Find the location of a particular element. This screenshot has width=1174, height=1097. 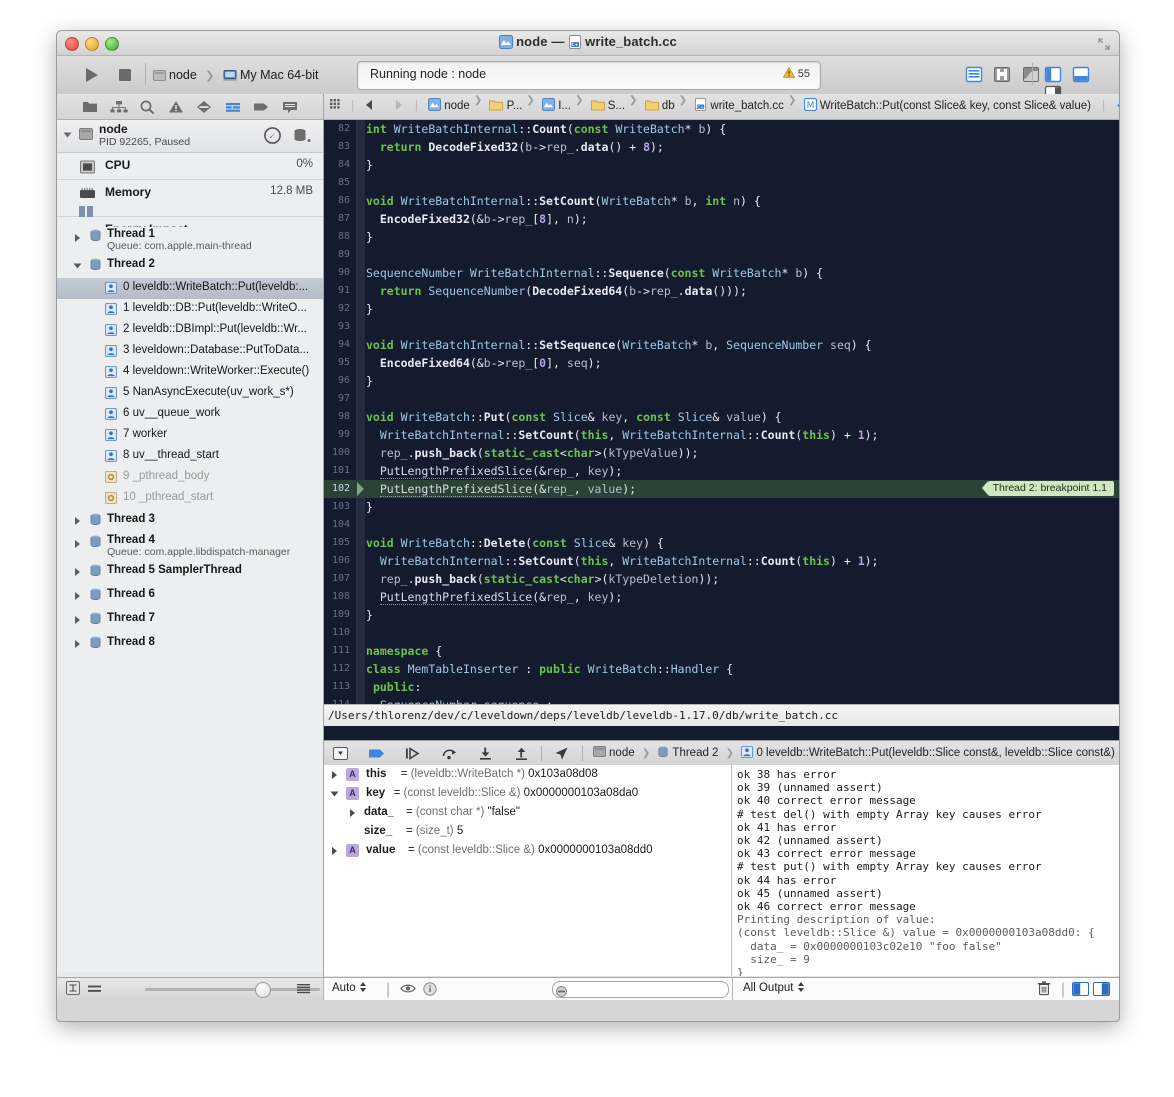

jumpbar-item-file: C+ write_batch.cc is located at coordinates (739, 106).